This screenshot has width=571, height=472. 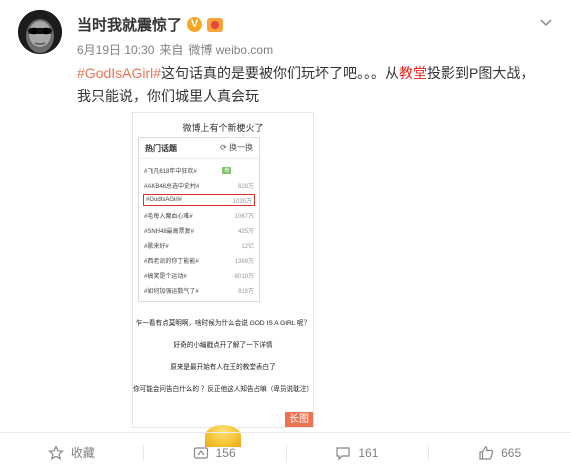 I want to click on long-image-badge: 长图, so click(x=299, y=419).